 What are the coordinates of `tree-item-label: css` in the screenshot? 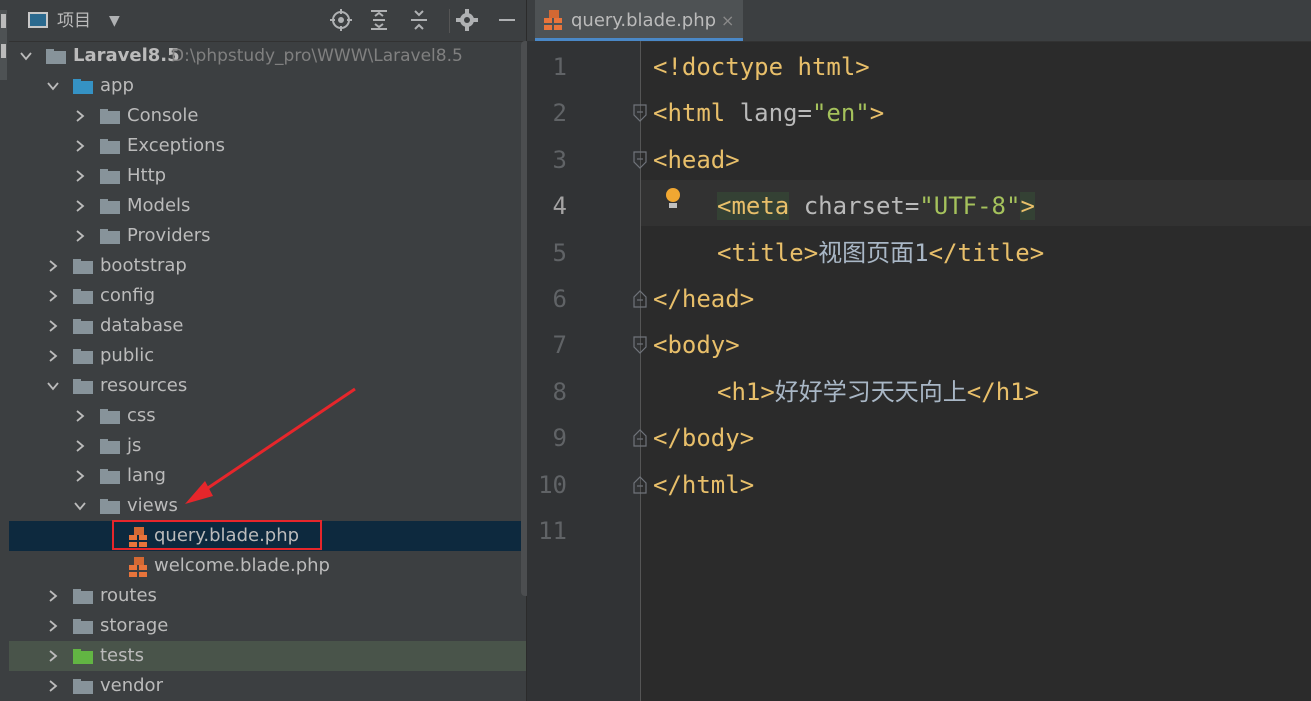 It's located at (141, 415).